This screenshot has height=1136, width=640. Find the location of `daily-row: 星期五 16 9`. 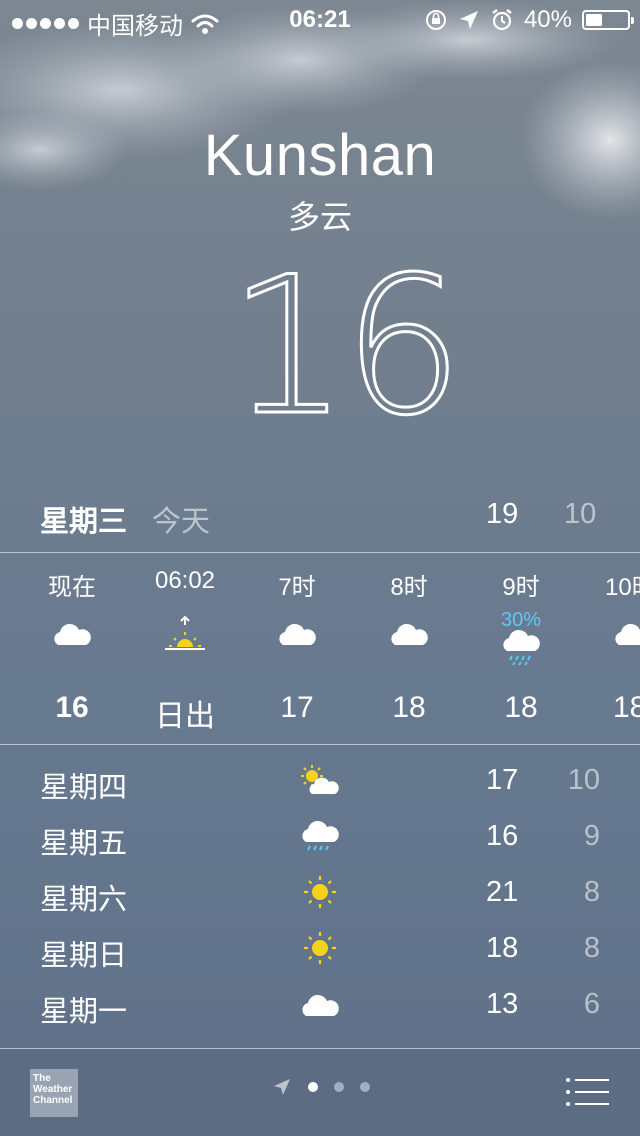

daily-row: 星期五 16 9 is located at coordinates (320, 842).